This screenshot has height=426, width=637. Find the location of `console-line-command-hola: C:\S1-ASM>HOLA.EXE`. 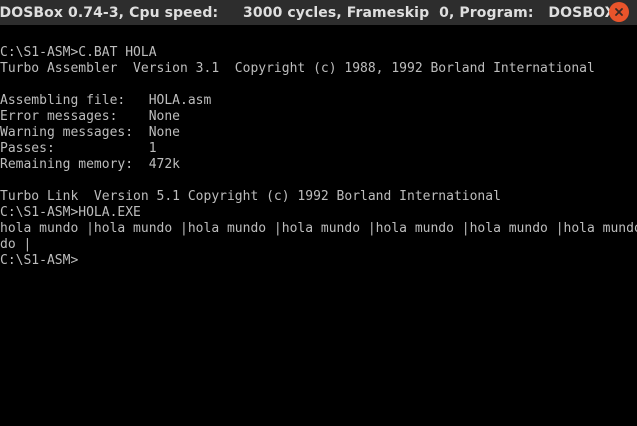

console-line-command-hola: C:\S1-ASM>HOLA.EXE is located at coordinates (70, 212).